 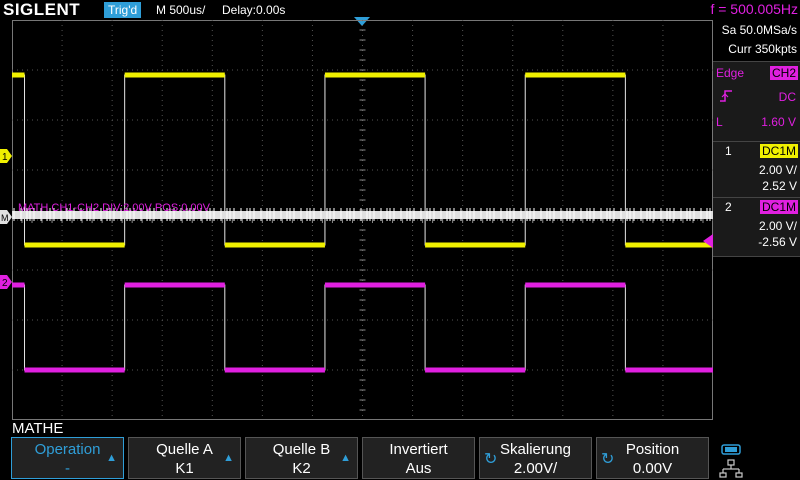 I want to click on ch1-level-marker-icon: 1, so click(x=6, y=156).